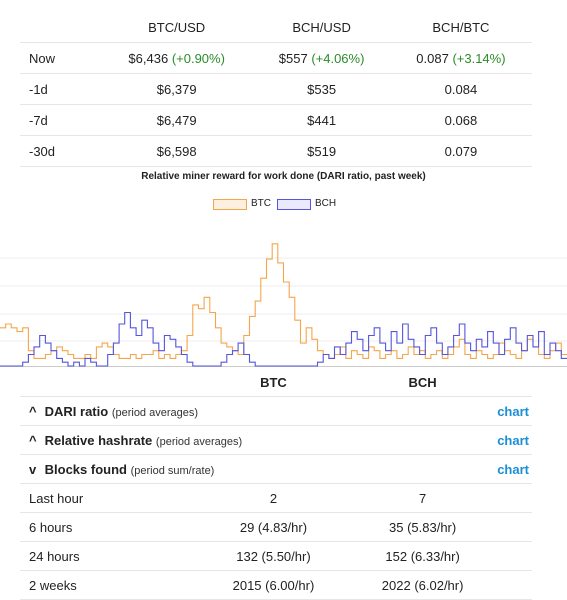  What do you see at coordinates (109, 585) in the screenshot?
I see `period-label: 2 weeks` at bounding box center [109, 585].